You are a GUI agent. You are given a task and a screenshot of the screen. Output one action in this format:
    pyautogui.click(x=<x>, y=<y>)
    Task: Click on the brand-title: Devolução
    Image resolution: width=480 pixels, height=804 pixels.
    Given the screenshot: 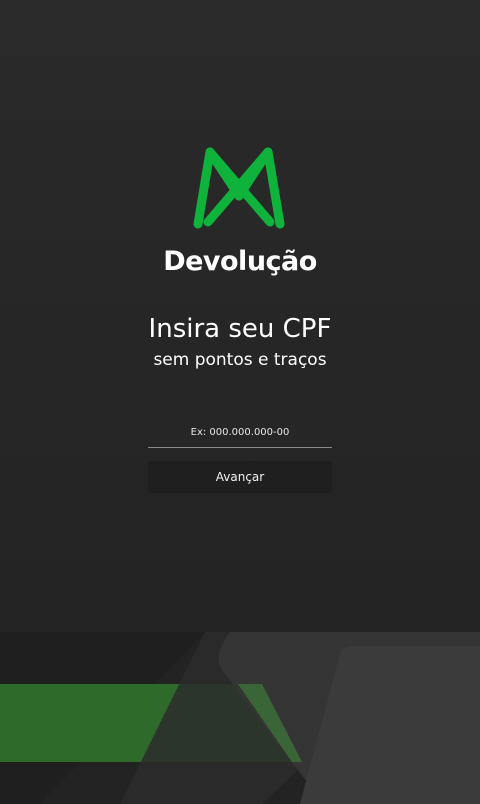 What is the action you would take?
    pyautogui.click(x=240, y=261)
    